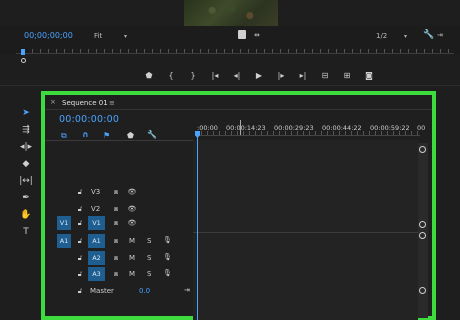  Describe the element at coordinates (26, 164) in the screenshot. I see `razor-tool-icon: ◆` at that location.